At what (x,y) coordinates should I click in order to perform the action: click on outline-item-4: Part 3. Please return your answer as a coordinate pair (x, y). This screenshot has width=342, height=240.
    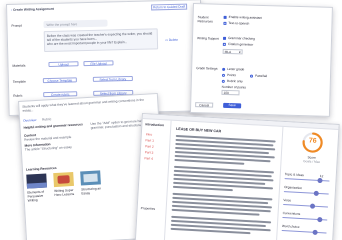
    Looking at the image, I should click on (149, 152).